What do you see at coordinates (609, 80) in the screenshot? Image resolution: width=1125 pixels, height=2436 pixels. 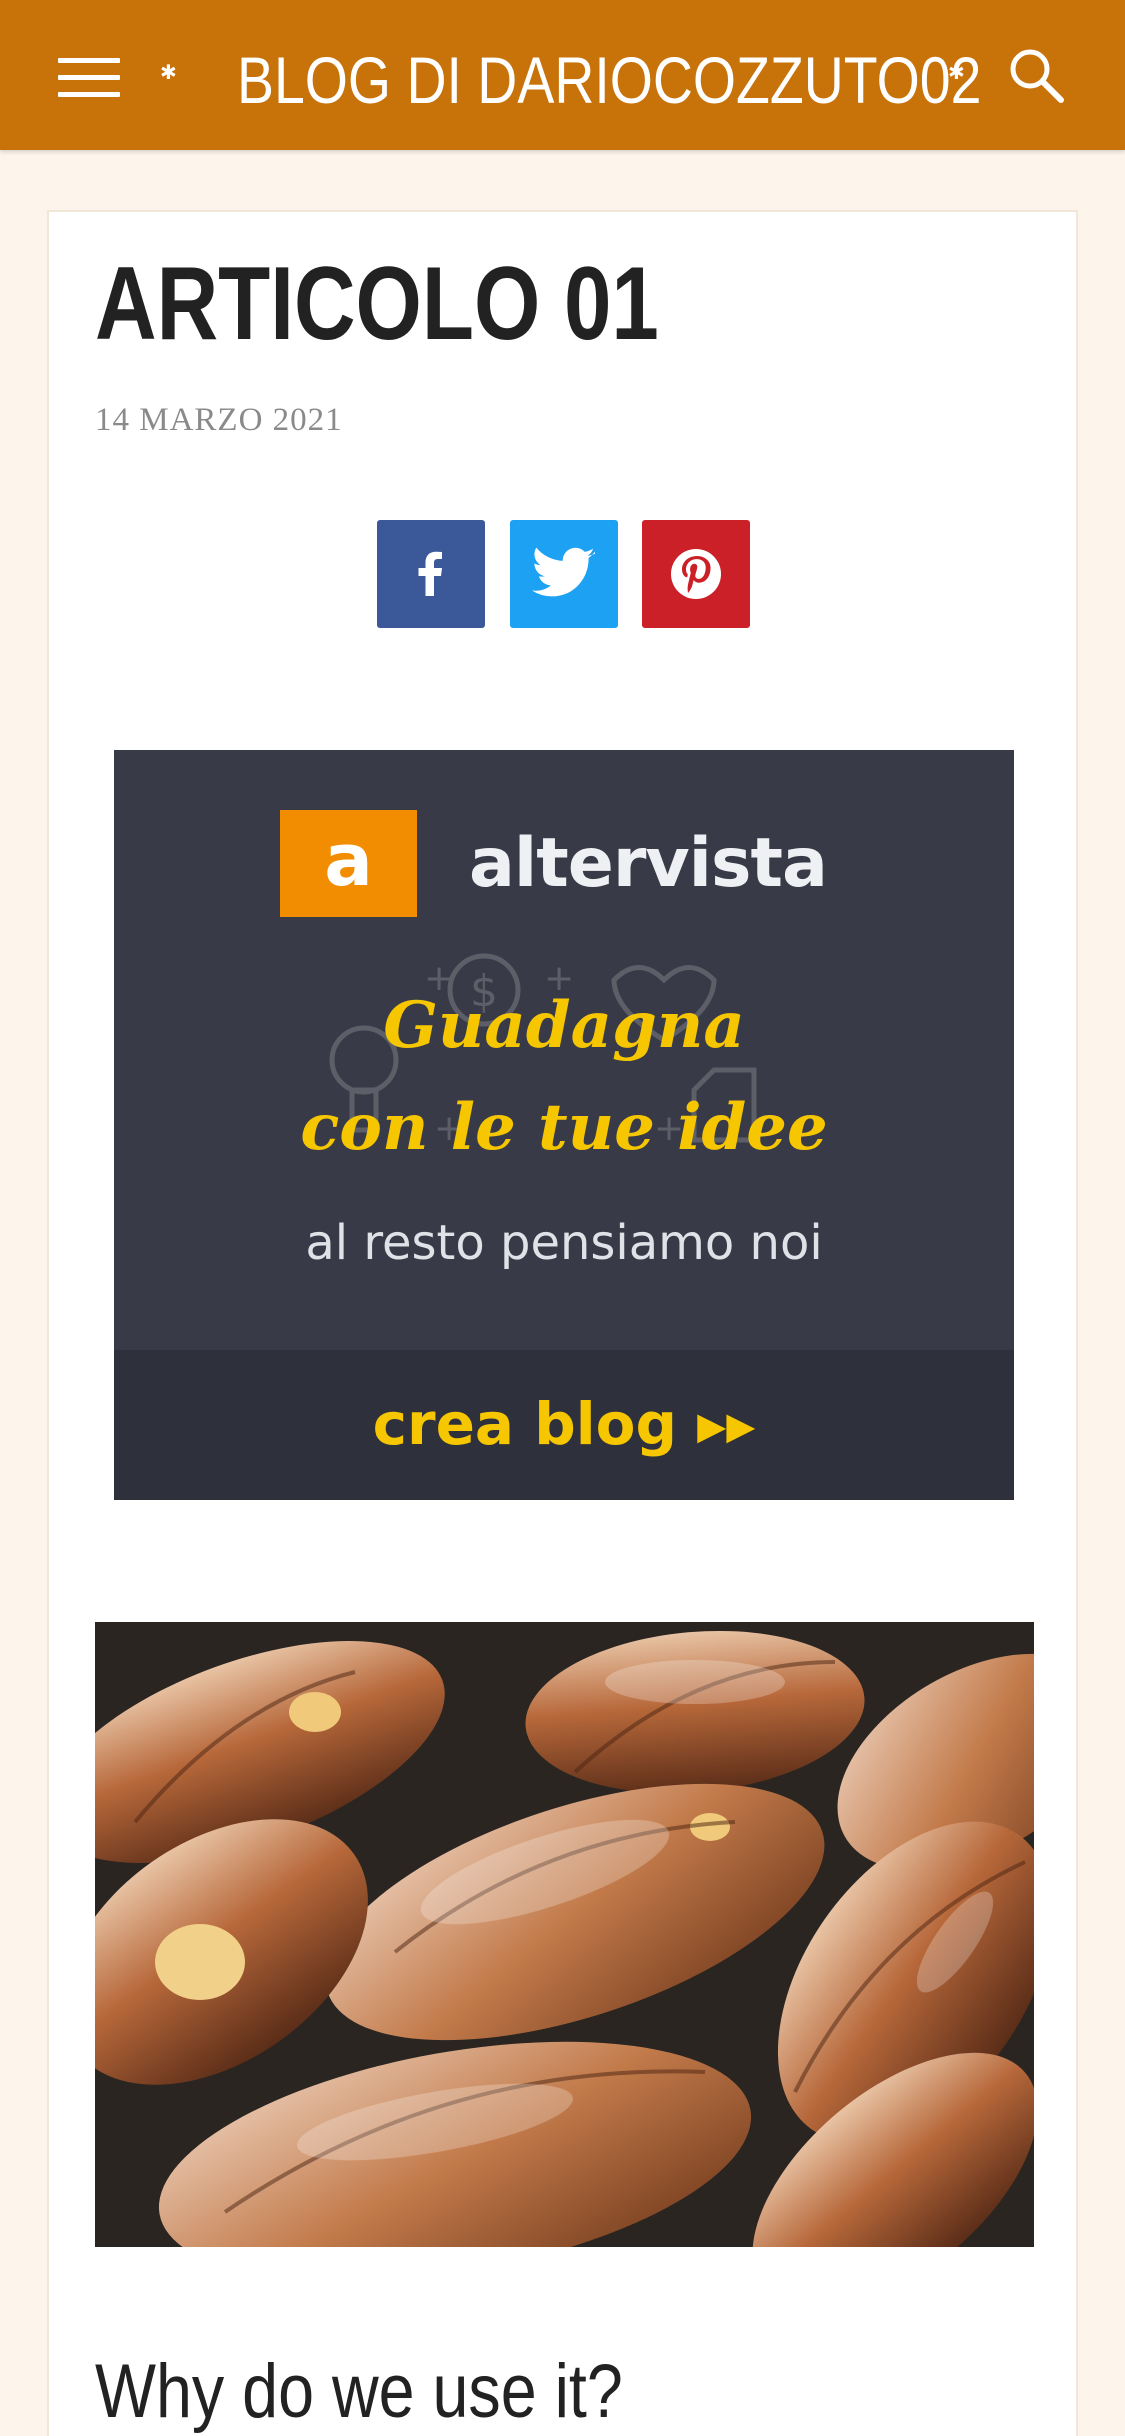 I see `site-title: BLOG DI DARIOCOZZUTO02` at bounding box center [609, 80].